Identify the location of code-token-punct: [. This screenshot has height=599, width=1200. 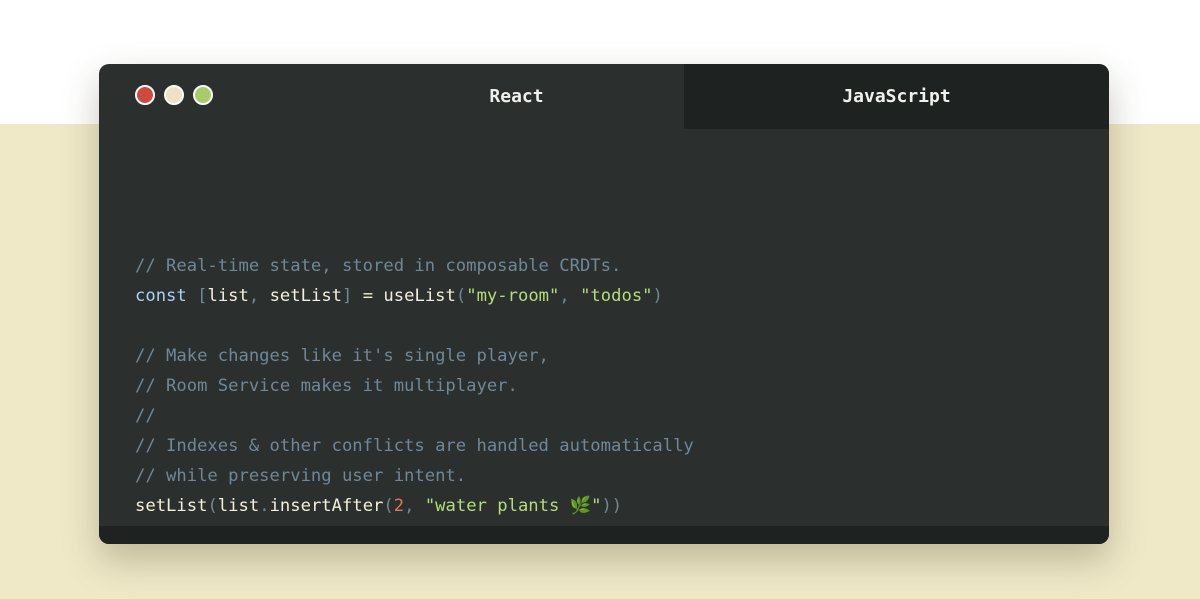
(202, 296).